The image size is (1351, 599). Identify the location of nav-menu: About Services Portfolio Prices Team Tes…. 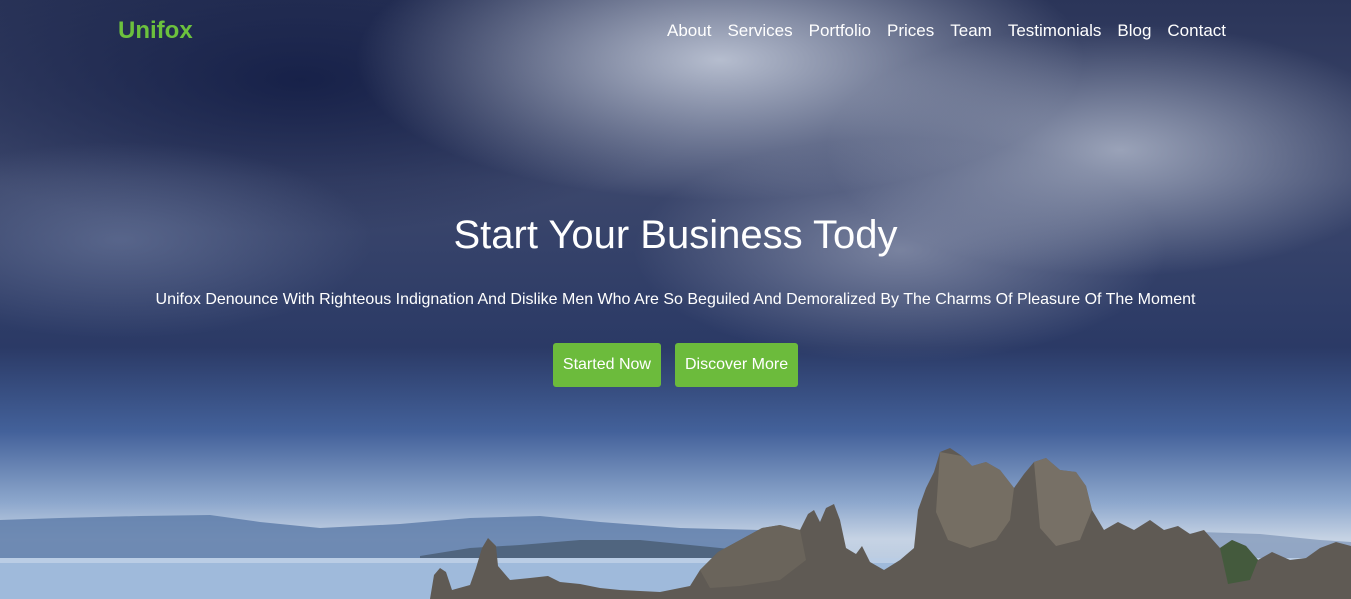
(946, 31).